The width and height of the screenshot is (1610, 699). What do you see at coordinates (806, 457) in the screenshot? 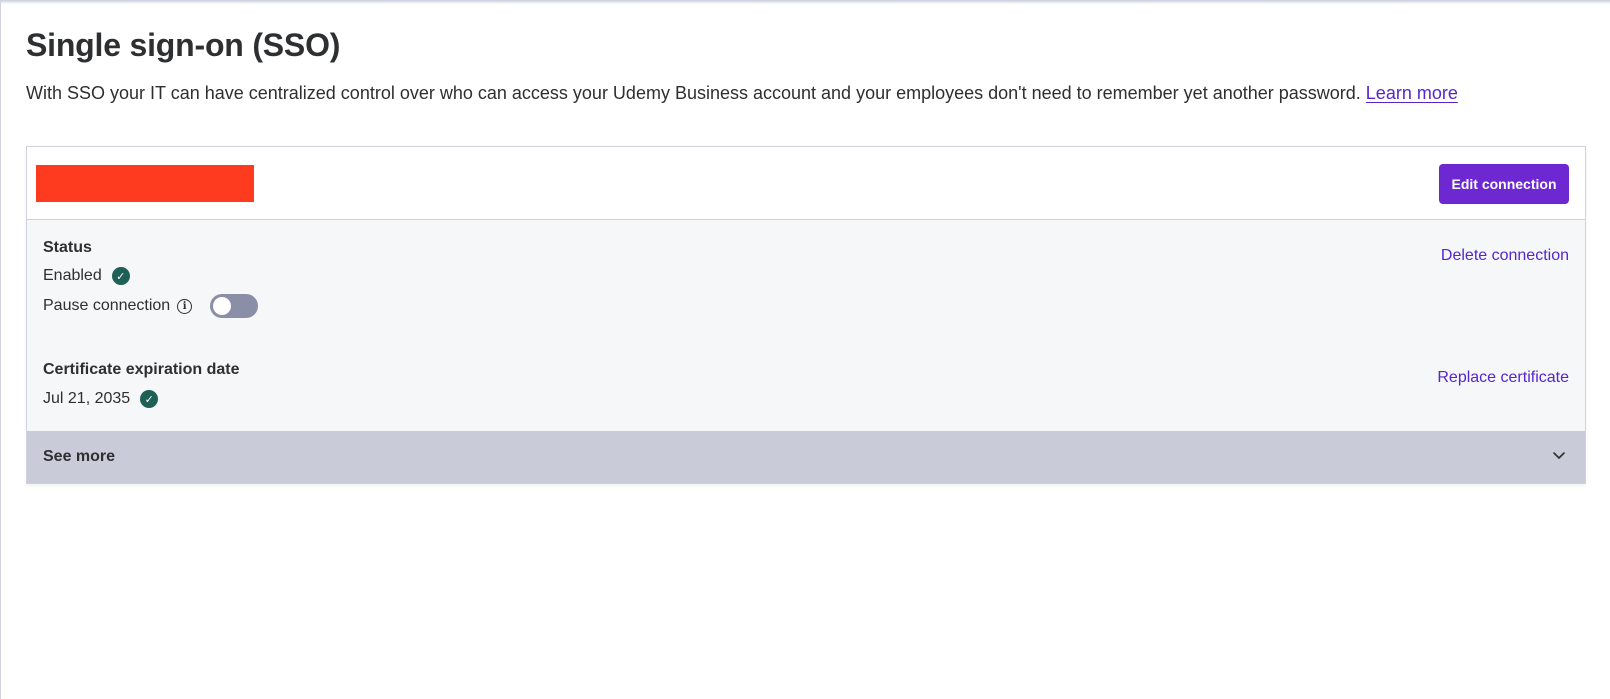
I see `see-more-toggle: See more` at bounding box center [806, 457].